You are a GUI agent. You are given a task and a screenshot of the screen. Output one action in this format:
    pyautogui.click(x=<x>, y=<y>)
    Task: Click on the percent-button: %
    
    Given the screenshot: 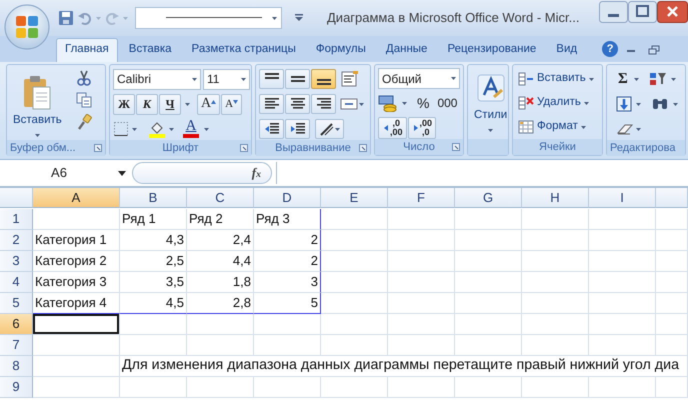 What is the action you would take?
    pyautogui.click(x=423, y=103)
    